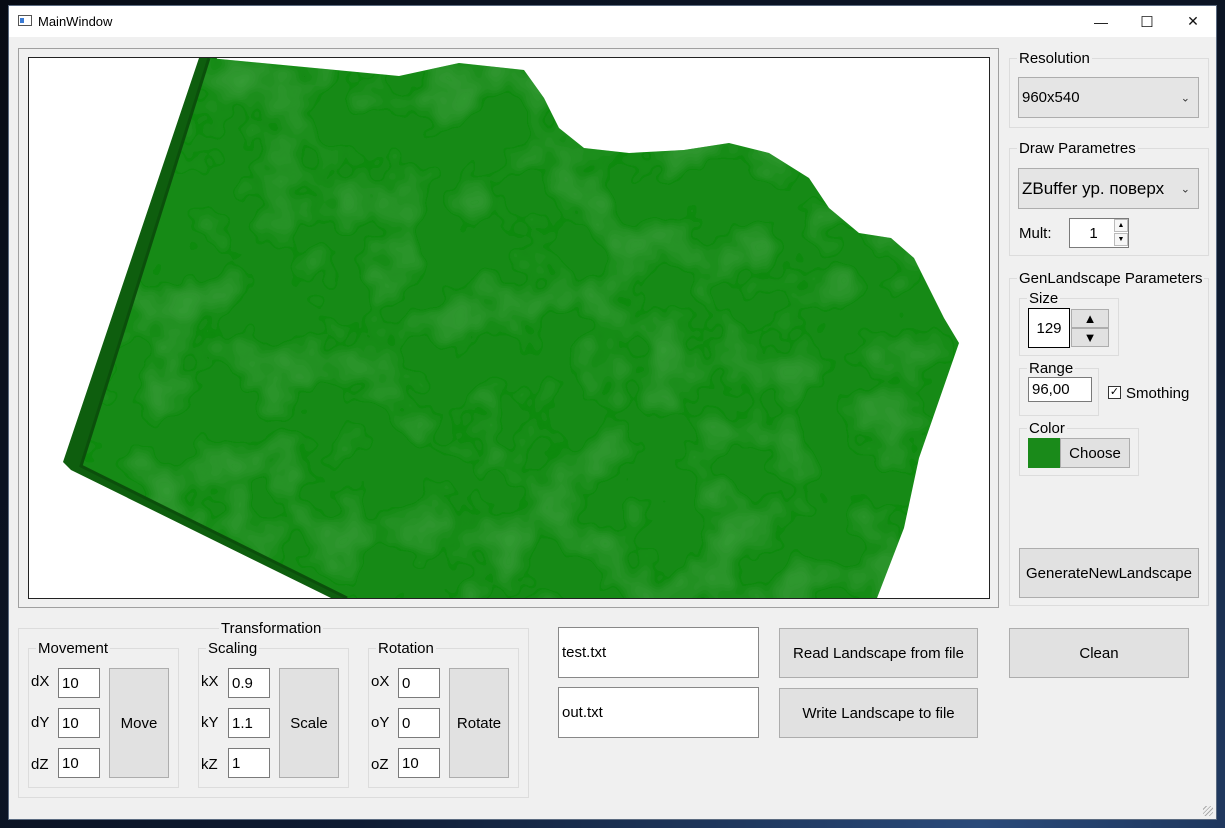  I want to click on transformation-title: Transformation, so click(271, 629).